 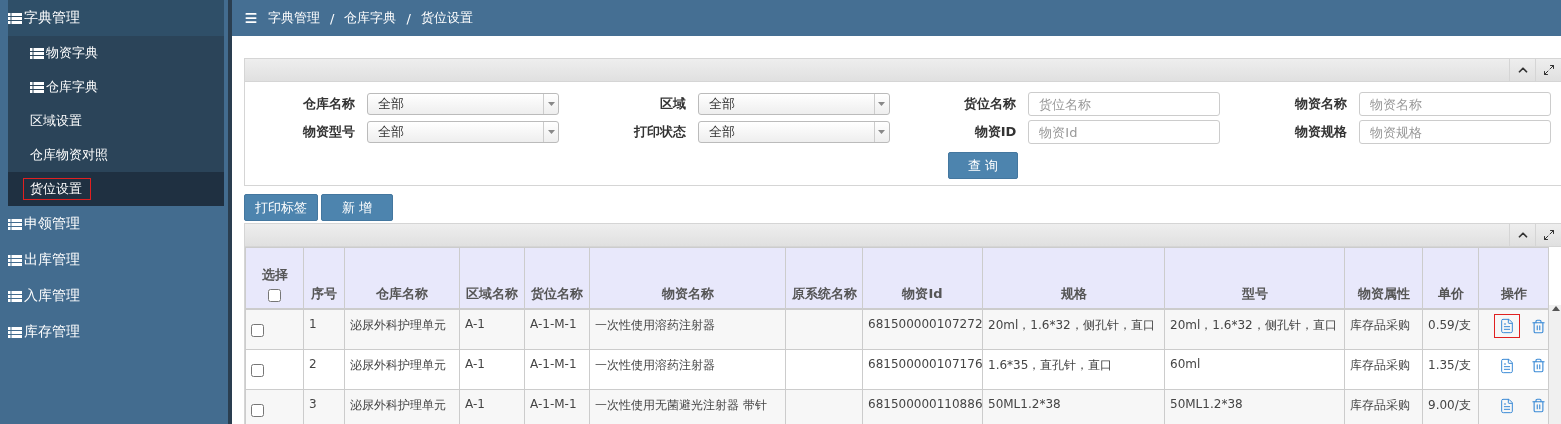 I want to click on table-cell: 一次性使用无菌避光注射器 带针, so click(x=687, y=406).